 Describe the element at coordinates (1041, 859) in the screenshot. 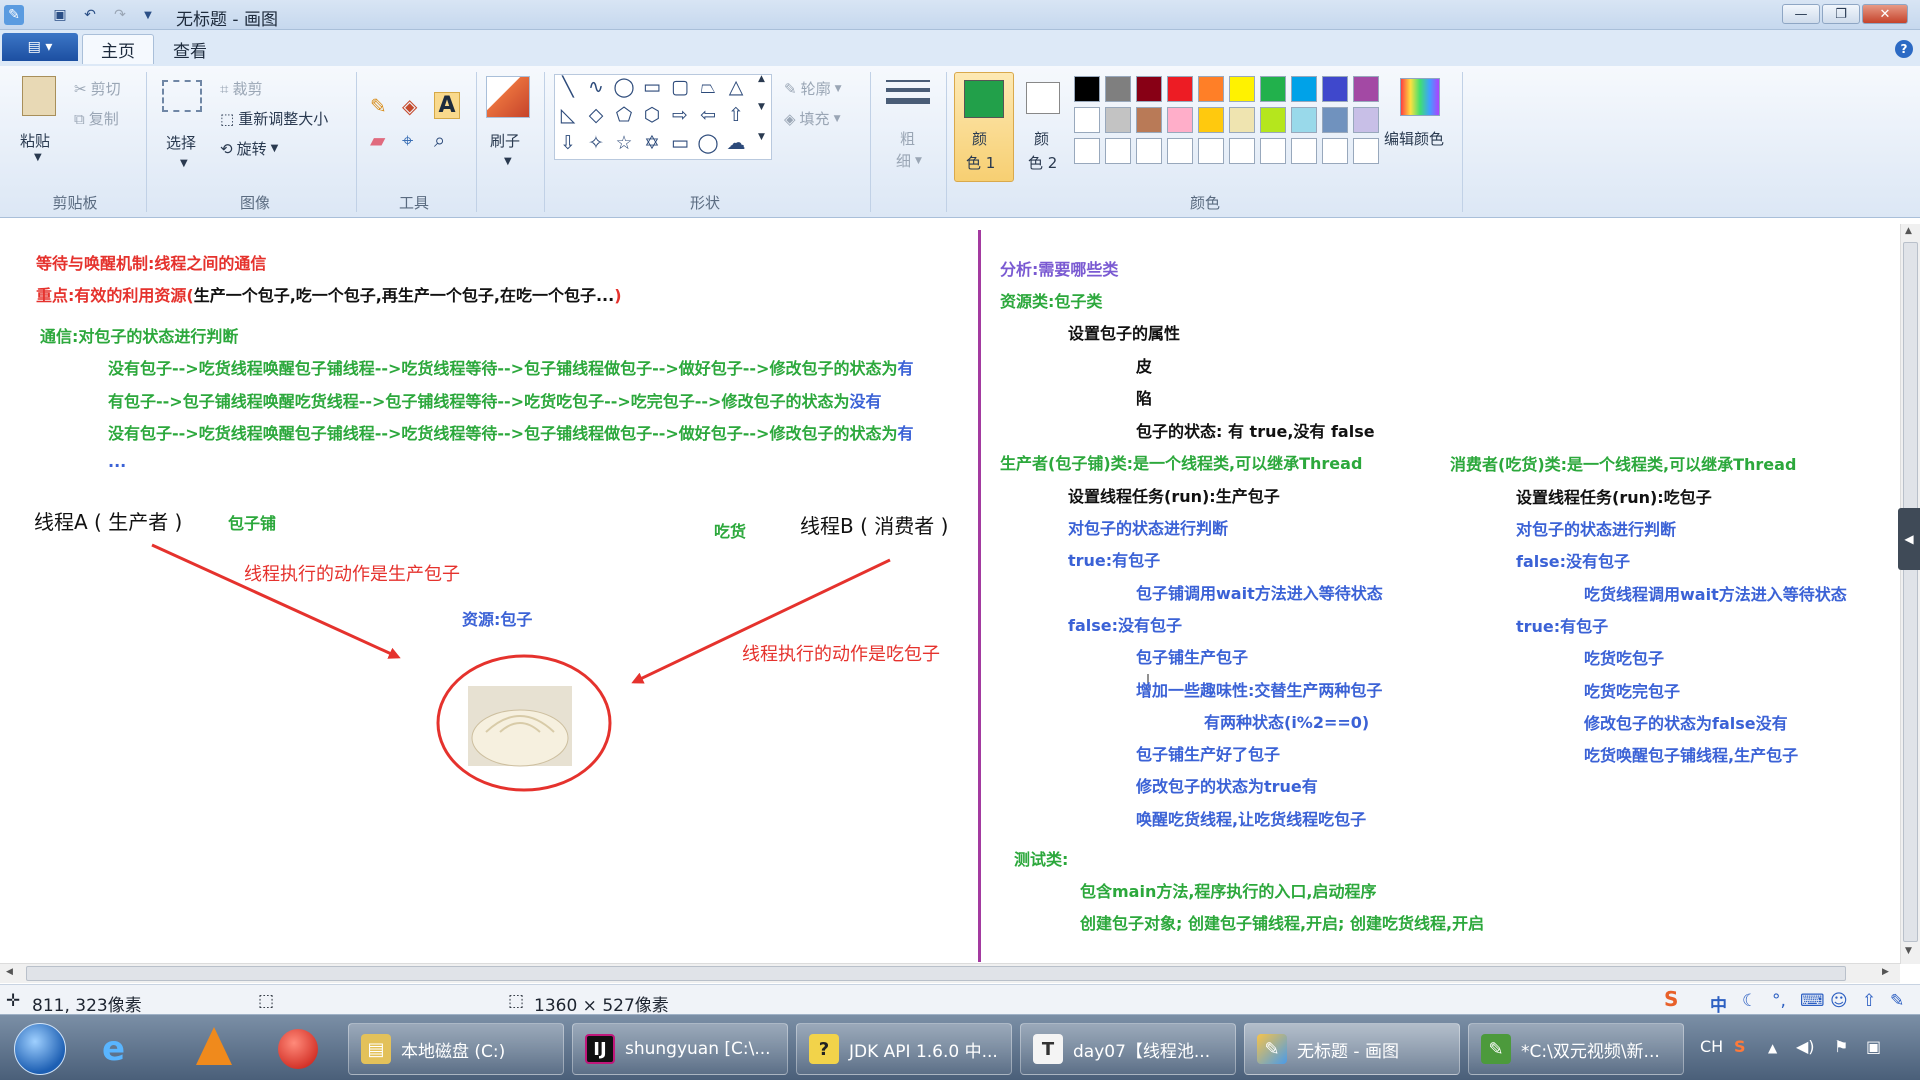

I see `test-class: 测试类:` at that location.